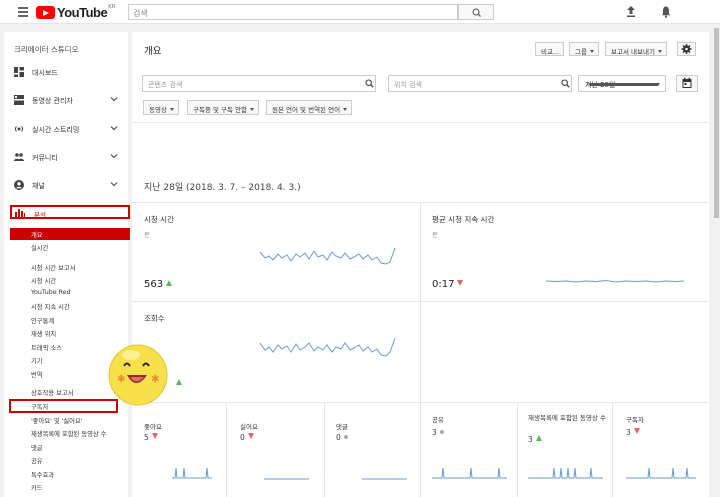  What do you see at coordinates (37, 374) in the screenshot?
I see `sidebar-subitem-translations: 번역` at bounding box center [37, 374].